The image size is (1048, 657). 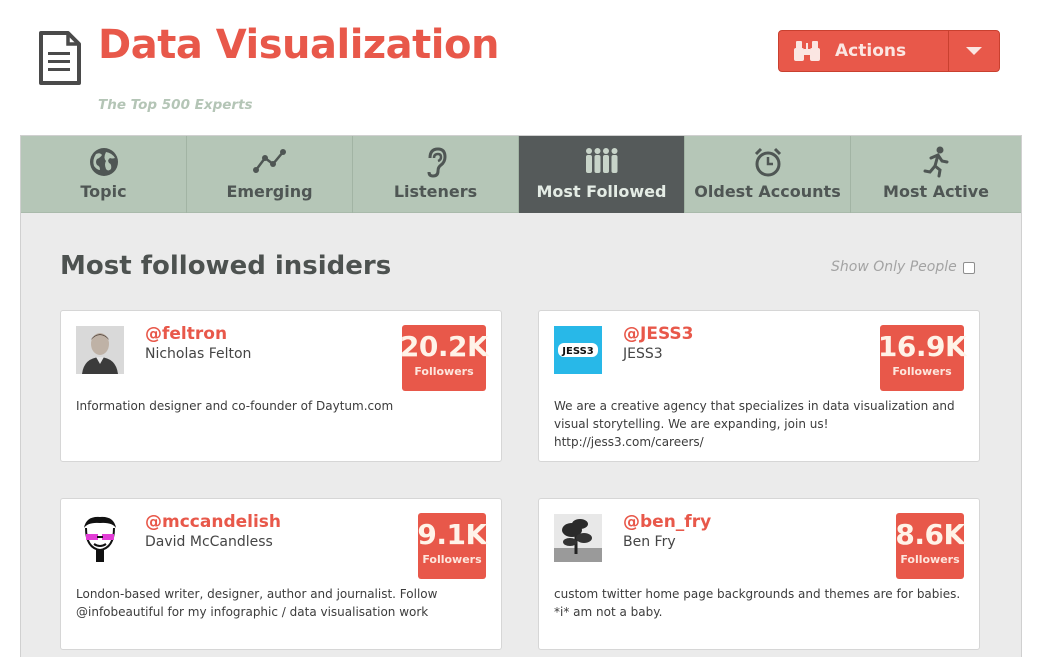 What do you see at coordinates (452, 534) in the screenshot?
I see `followers-count: 9.1K` at bounding box center [452, 534].